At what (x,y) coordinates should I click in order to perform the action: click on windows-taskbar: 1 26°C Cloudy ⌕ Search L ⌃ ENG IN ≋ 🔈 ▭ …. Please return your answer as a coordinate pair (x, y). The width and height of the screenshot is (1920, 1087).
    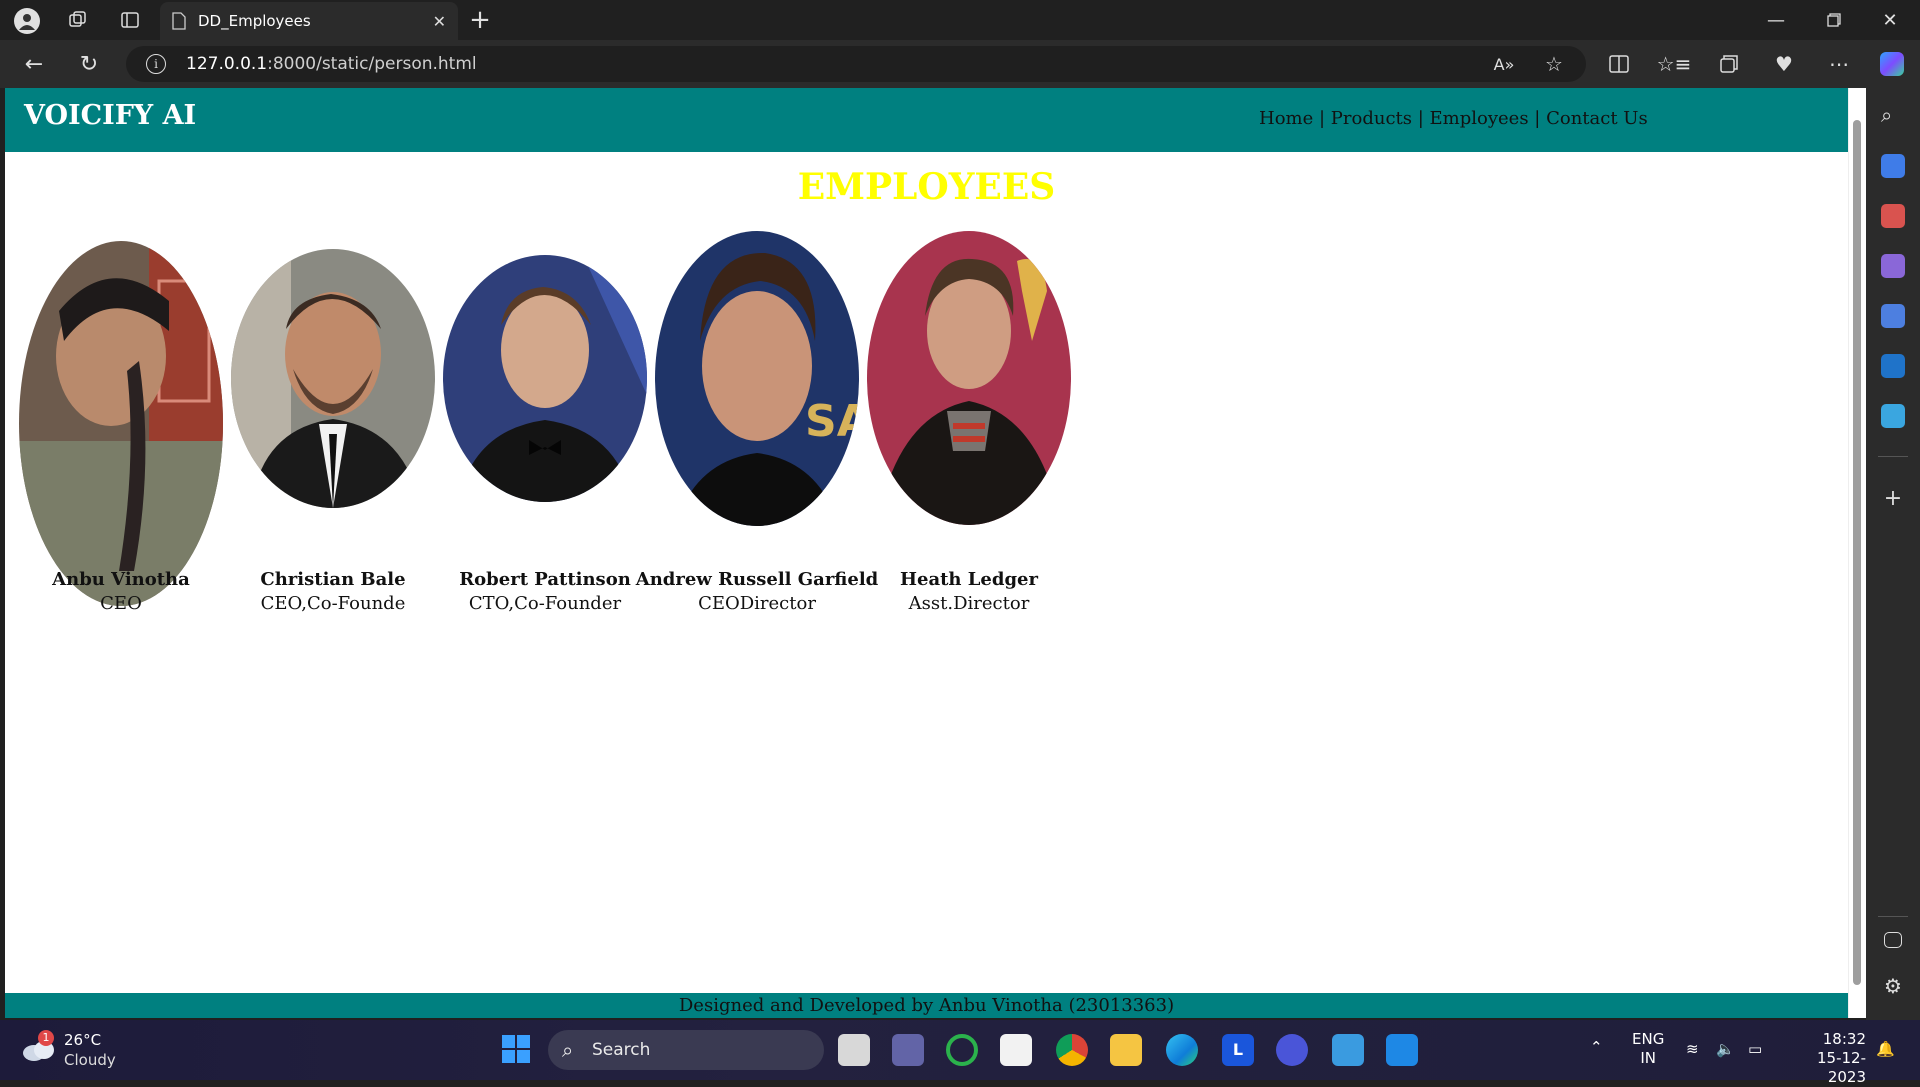
    Looking at the image, I should click on (960, 1053).